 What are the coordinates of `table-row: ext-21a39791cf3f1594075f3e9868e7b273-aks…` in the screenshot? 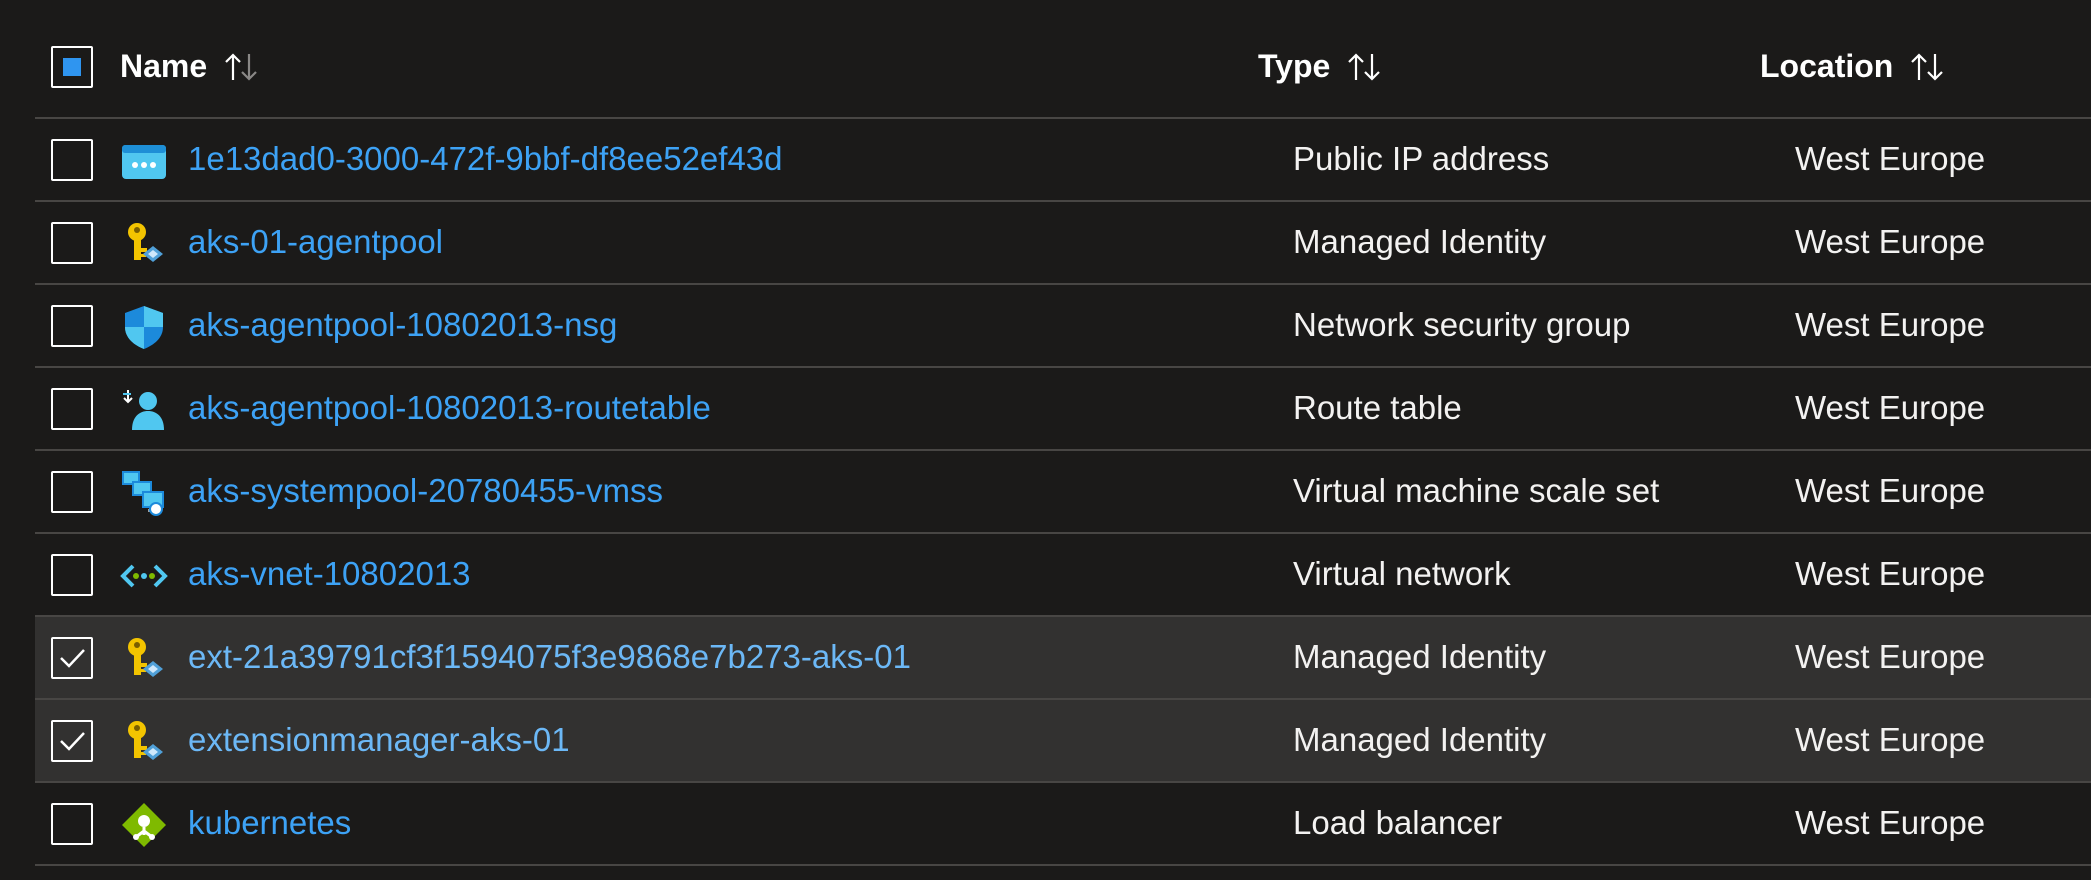 It's located at (1063, 658).